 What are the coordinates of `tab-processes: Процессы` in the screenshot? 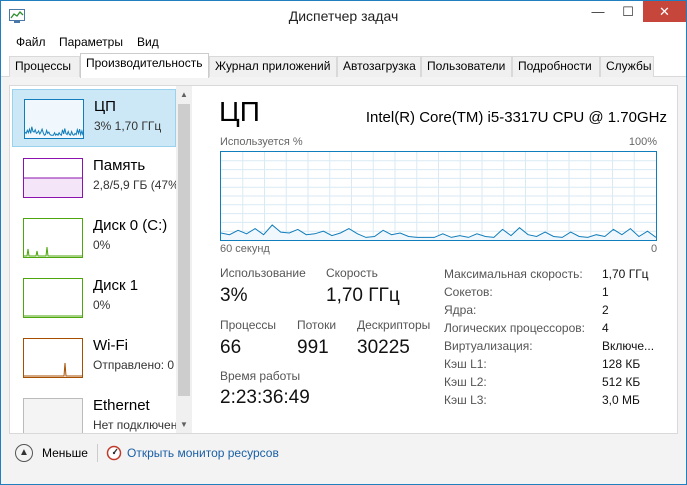 It's located at (44, 66).